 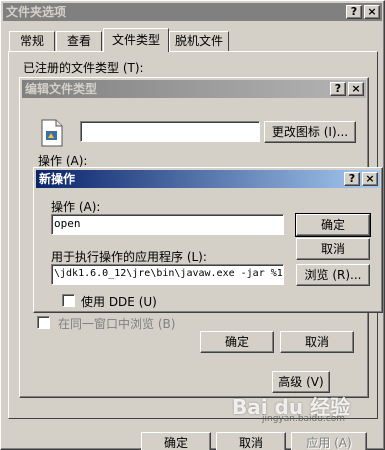 I want to click on folder-options-ok-button: 确定, so click(x=176, y=441).